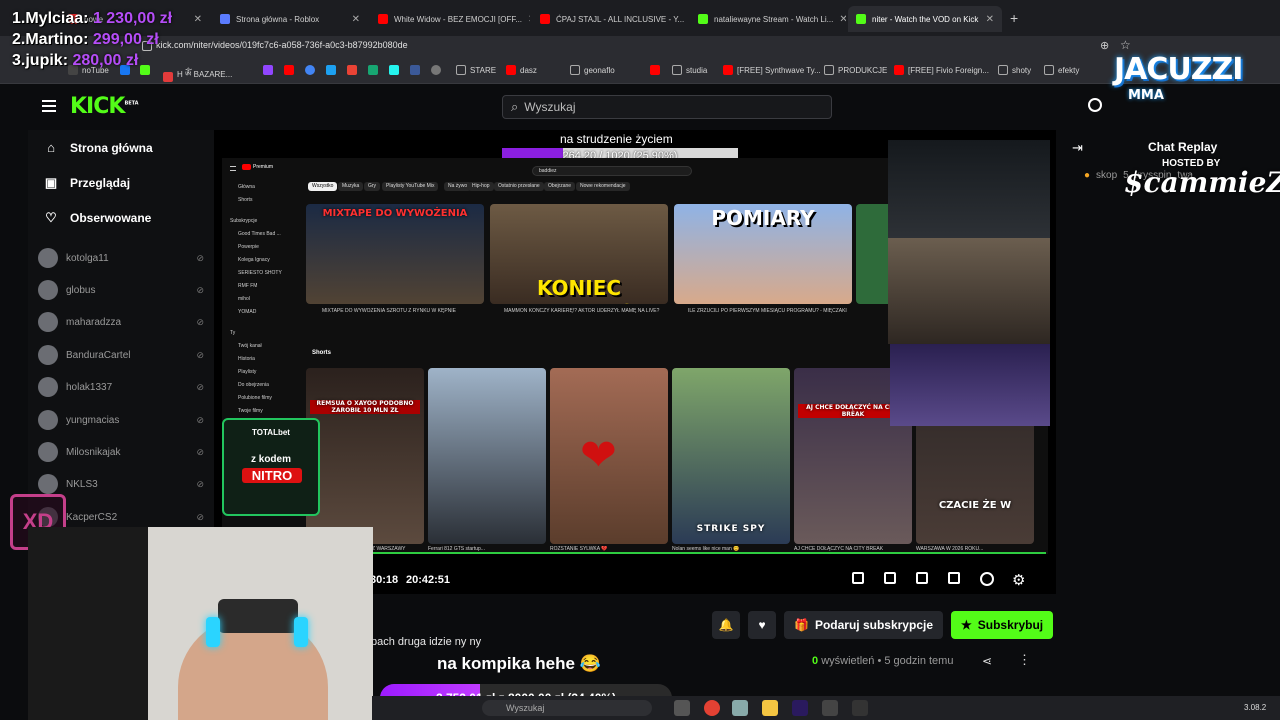 The height and width of the screenshot is (720, 1280). What do you see at coordinates (1087, 175) in the screenshot?
I see `gift-icon: ●` at bounding box center [1087, 175].